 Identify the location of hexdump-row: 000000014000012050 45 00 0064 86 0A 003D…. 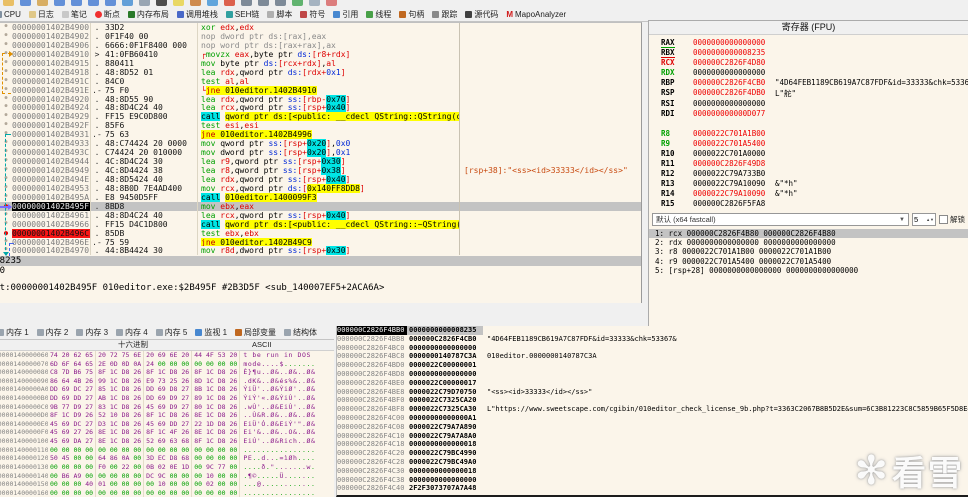
(167, 458).